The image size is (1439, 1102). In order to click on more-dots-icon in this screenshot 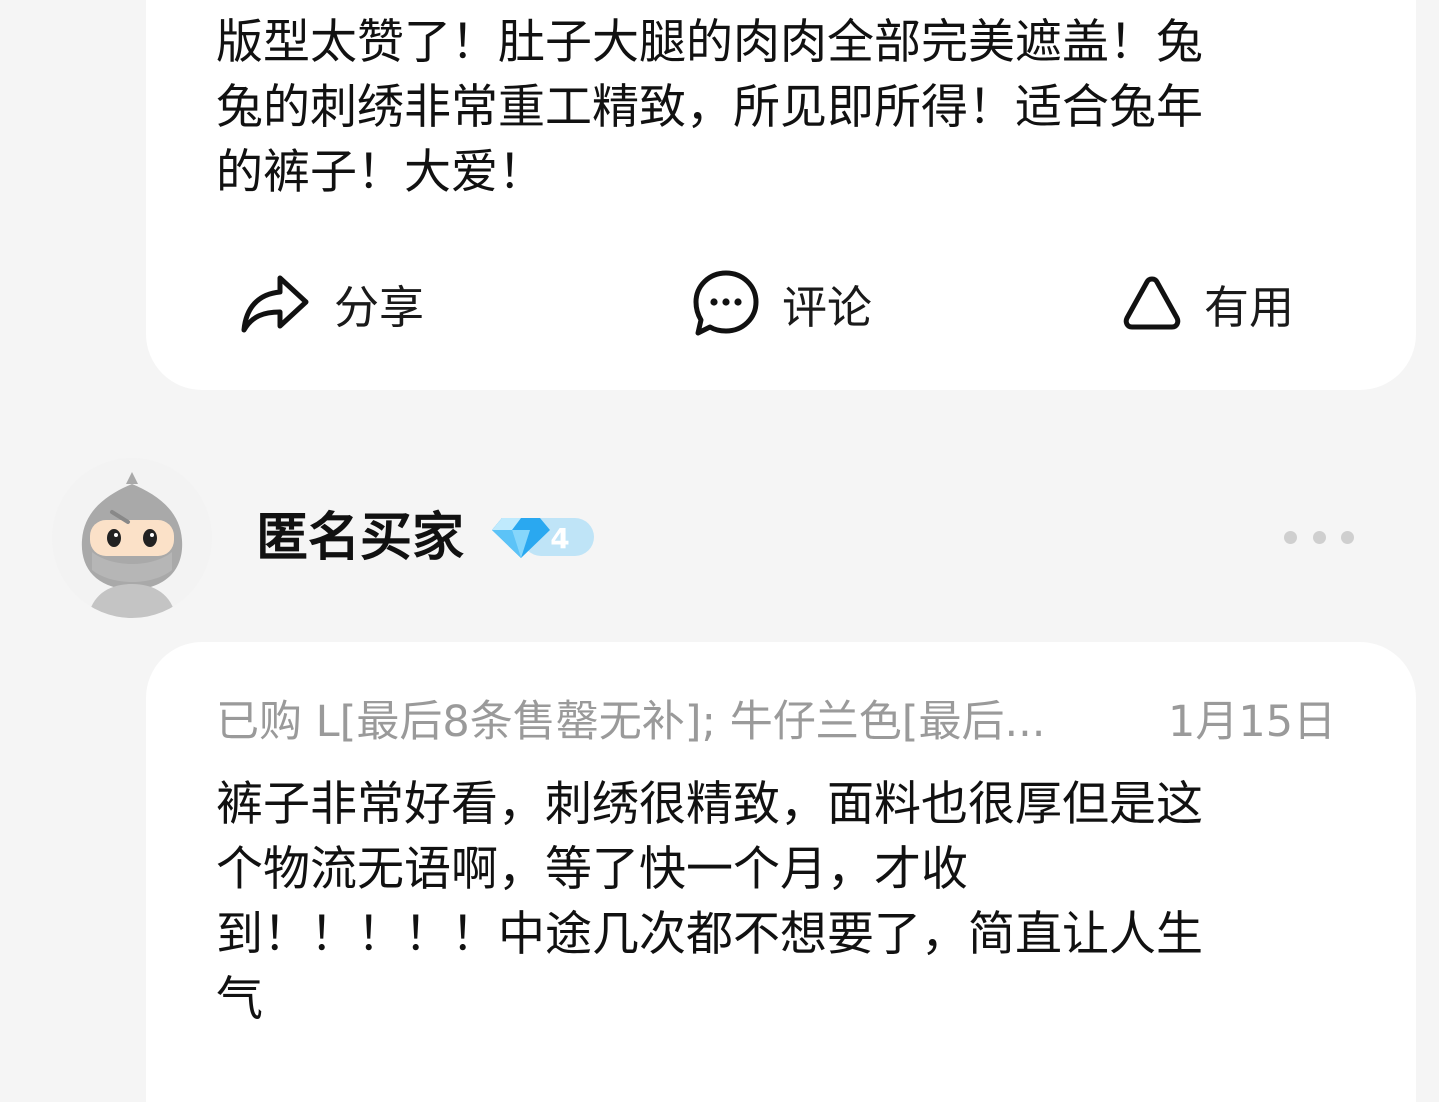, I will do `click(1290, 537)`.